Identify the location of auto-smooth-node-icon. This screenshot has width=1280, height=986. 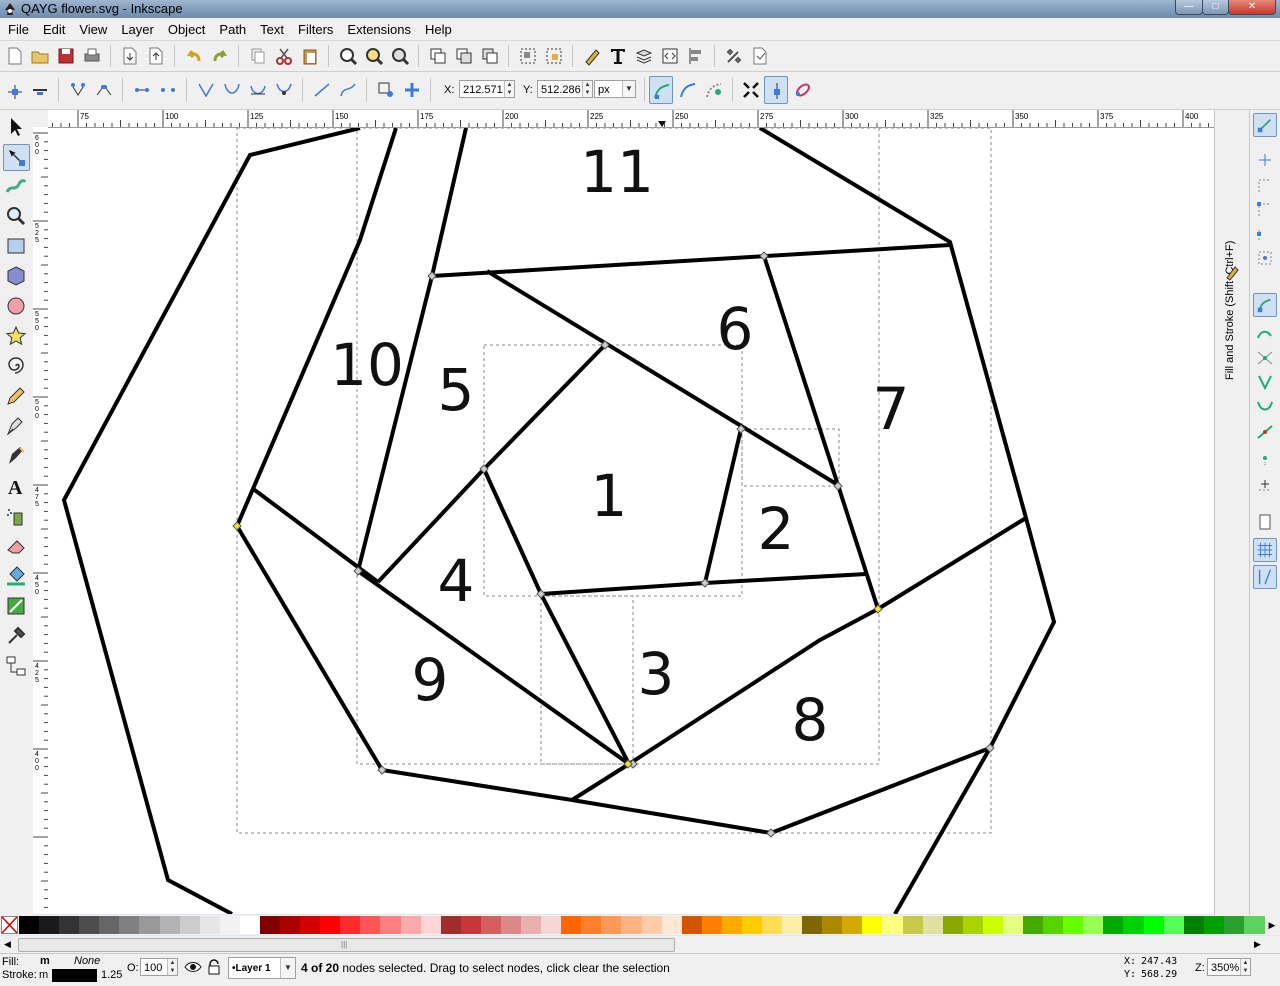
(284, 90).